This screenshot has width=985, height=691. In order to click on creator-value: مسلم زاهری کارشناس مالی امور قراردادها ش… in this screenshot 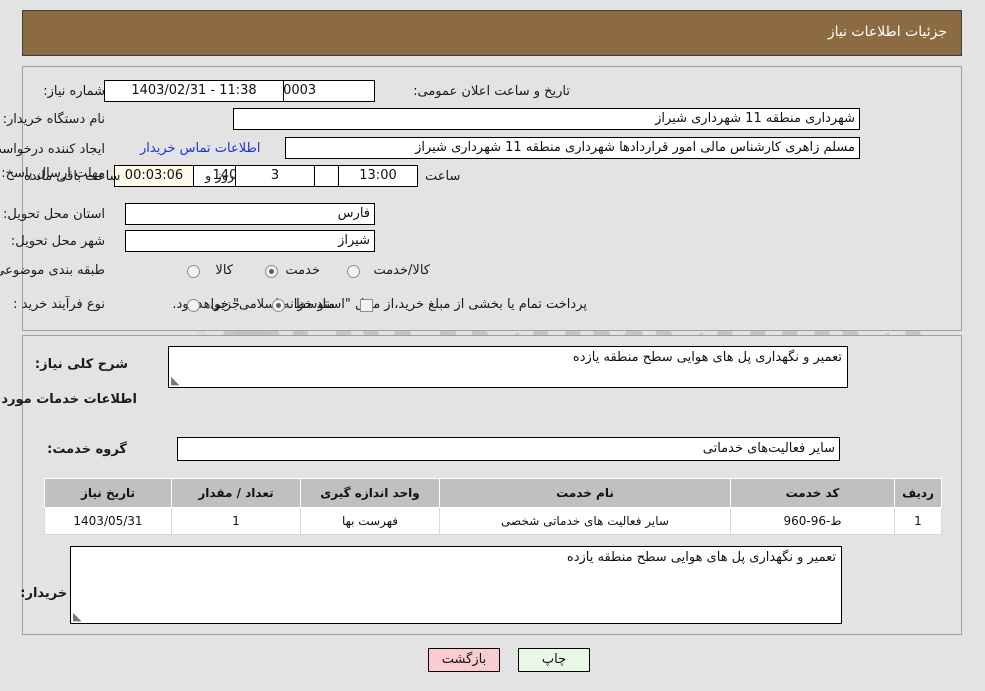, I will do `click(635, 147)`.